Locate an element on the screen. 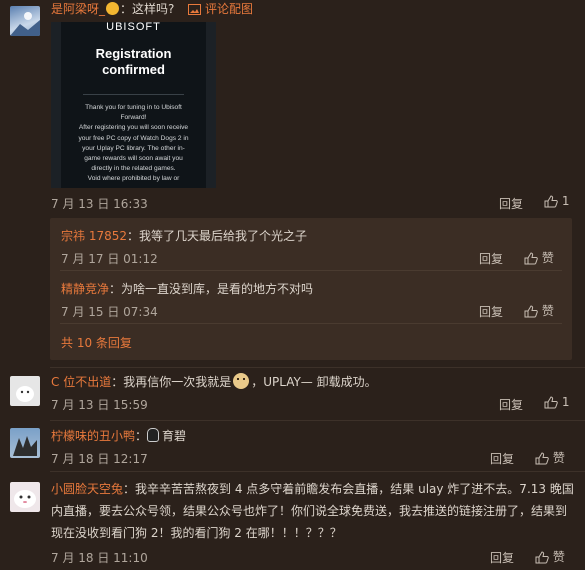 The height and width of the screenshot is (570, 585). reply-2: 精静竞净：为啥一直没到库，是看的地方不对吗 is located at coordinates (187, 288).